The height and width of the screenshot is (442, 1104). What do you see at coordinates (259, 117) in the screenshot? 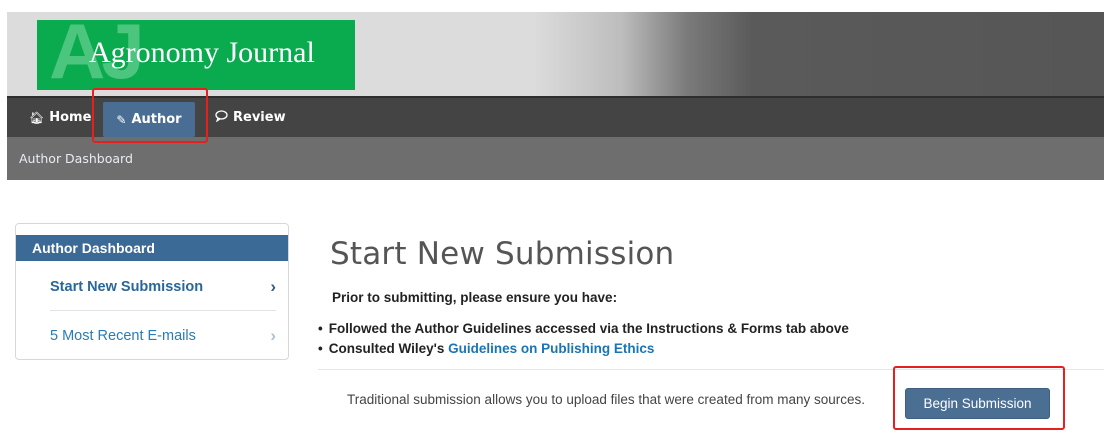
I see `nav-review-label: Review` at bounding box center [259, 117].